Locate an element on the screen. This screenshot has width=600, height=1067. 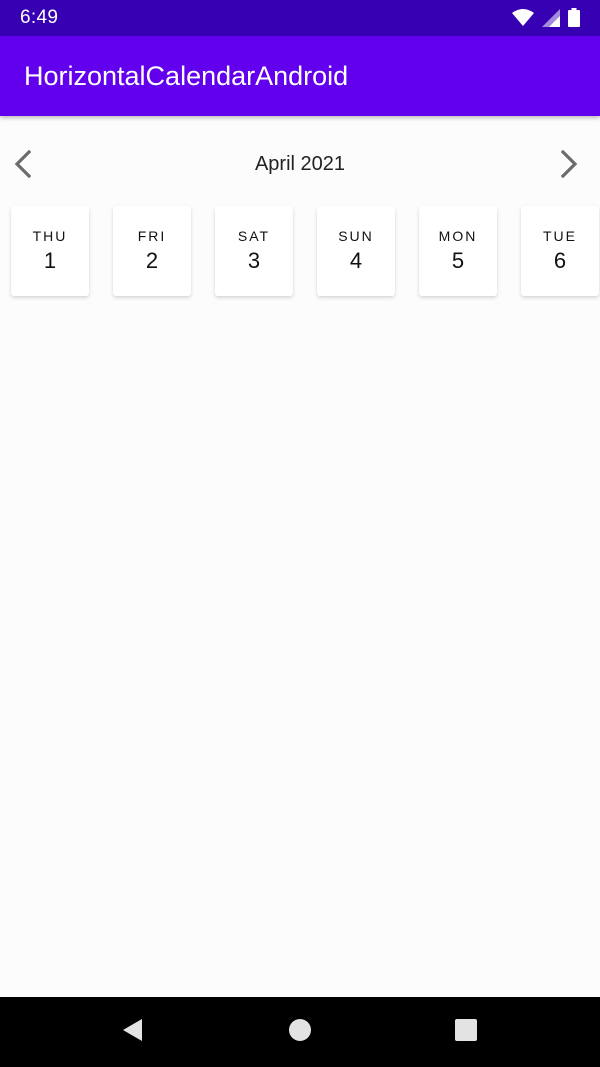
day-name: THU is located at coordinates (50, 236).